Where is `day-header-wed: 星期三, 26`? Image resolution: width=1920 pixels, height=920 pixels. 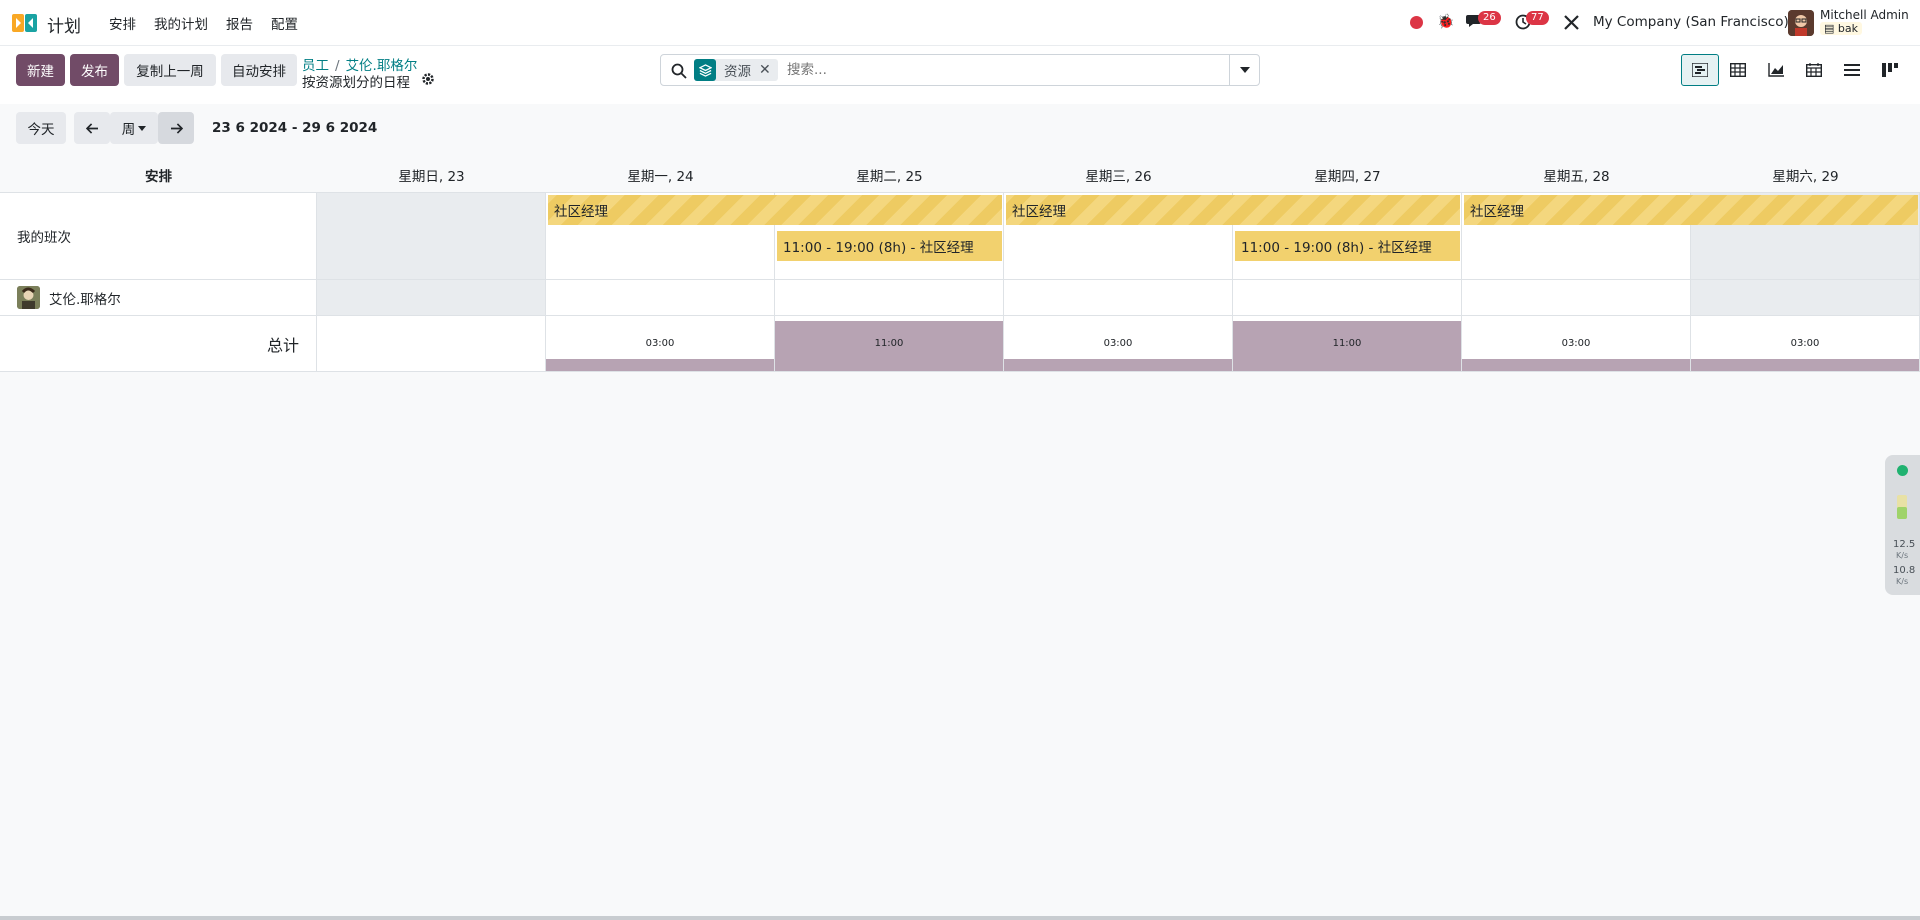 day-header-wed: 星期三, 26 is located at coordinates (1118, 177).